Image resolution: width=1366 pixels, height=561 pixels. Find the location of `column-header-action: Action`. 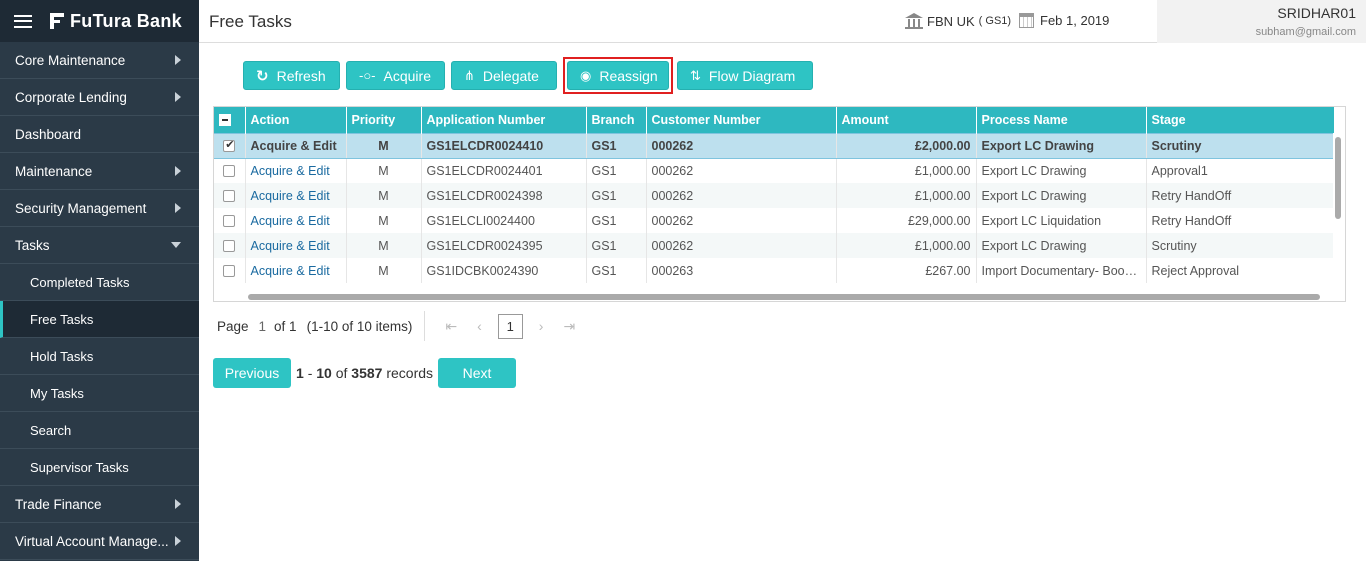

column-header-action: Action is located at coordinates (296, 120).